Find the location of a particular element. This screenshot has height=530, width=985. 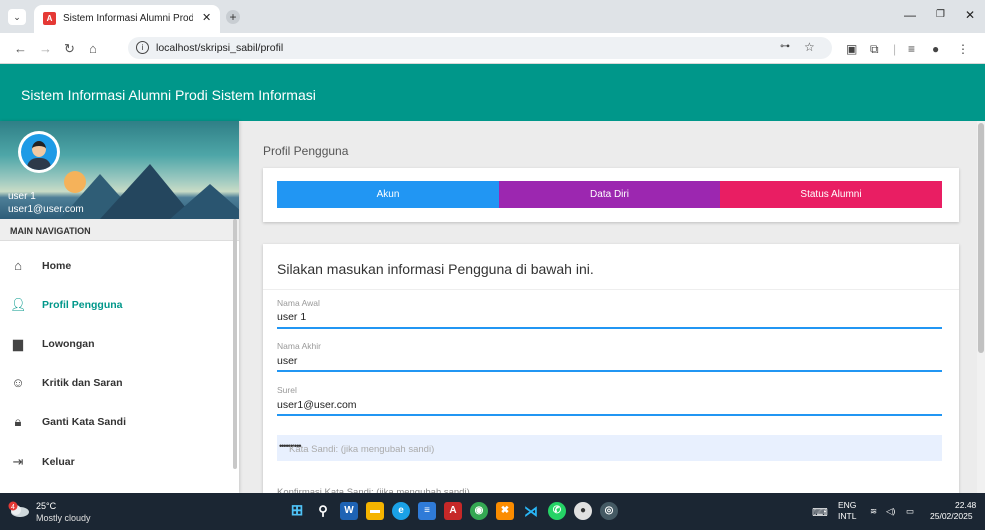

vscode-icon: ⋊ is located at coordinates (531, 511).